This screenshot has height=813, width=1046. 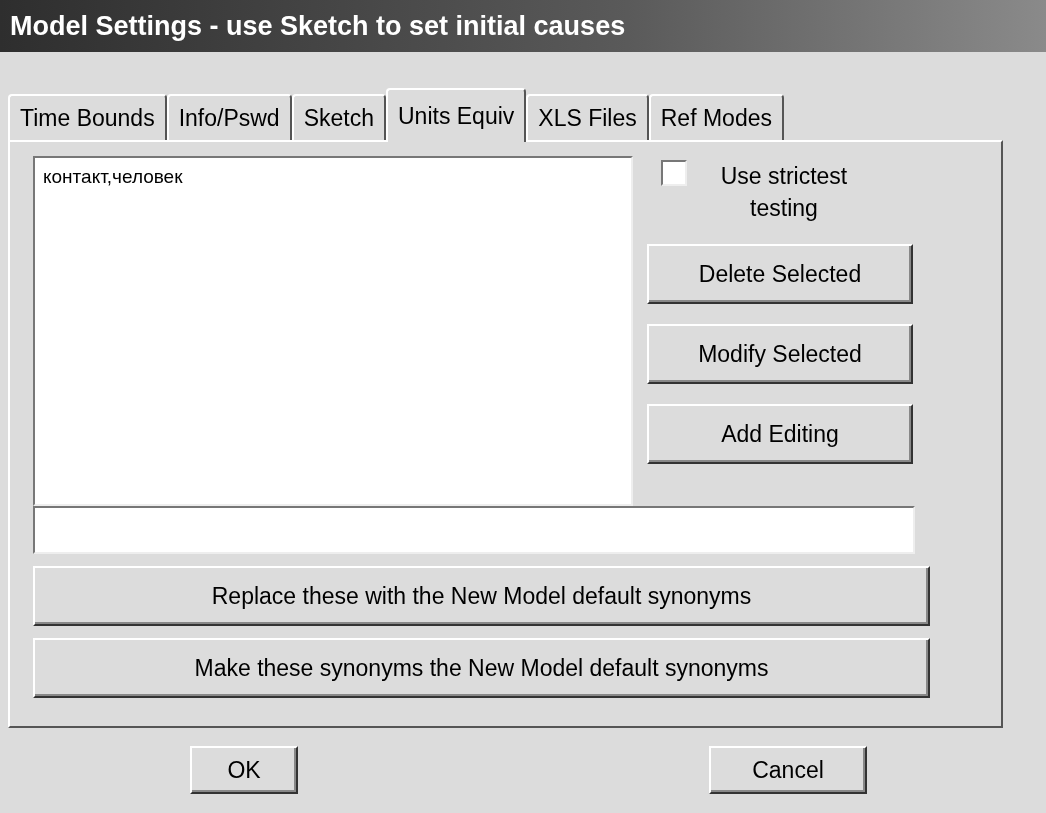 I want to click on tab: Ref Modes, so click(x=716, y=117).